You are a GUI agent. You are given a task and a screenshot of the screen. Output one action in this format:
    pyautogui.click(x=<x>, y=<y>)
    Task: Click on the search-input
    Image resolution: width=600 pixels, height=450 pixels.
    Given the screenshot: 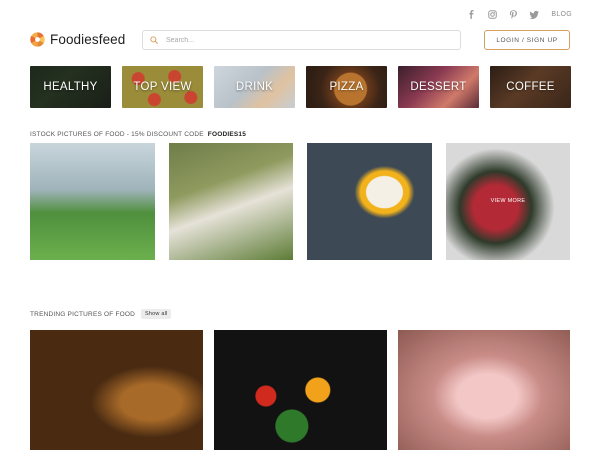 What is the action you would take?
    pyautogui.click(x=311, y=40)
    